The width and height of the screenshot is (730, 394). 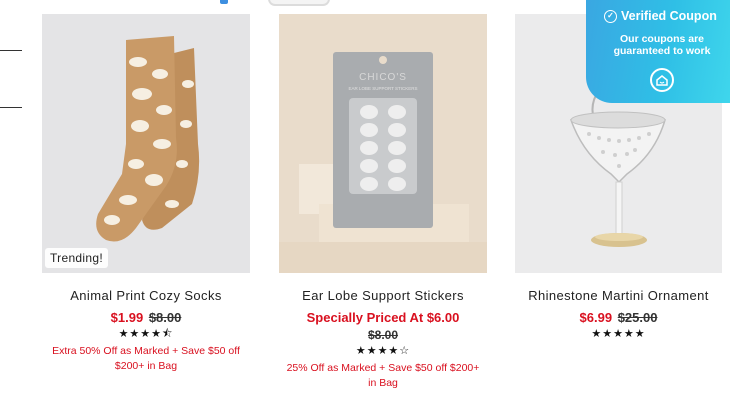 I want to click on product-title: Animal Print Cozy Socks, so click(x=146, y=295).